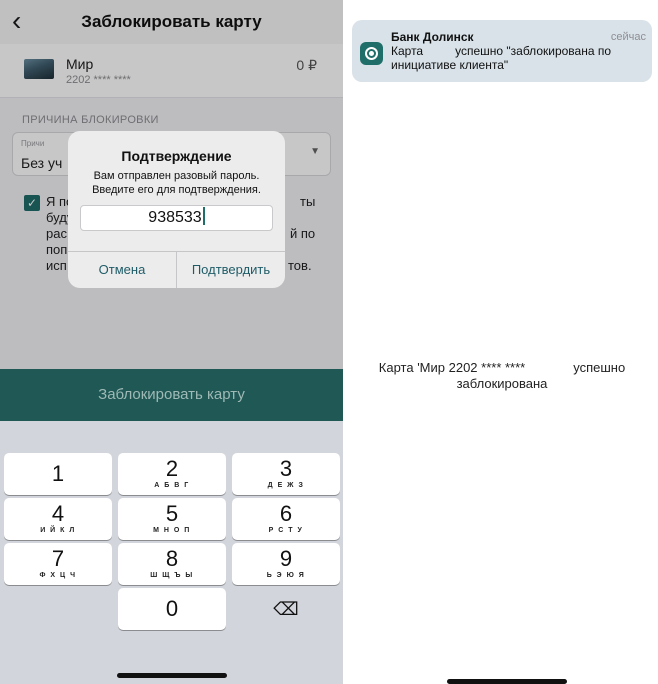 The height and width of the screenshot is (684, 658). Describe the element at coordinates (58, 575) in the screenshot. I see `key-letters: Ф Х Ц Ч` at that location.